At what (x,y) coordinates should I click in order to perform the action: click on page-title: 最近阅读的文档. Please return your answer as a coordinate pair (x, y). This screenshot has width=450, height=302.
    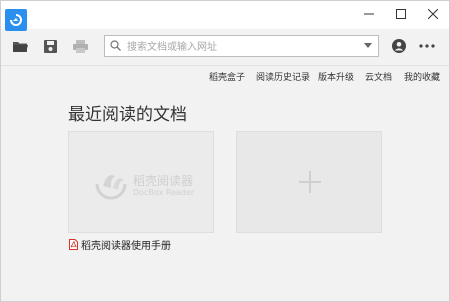
    Looking at the image, I should click on (127, 115).